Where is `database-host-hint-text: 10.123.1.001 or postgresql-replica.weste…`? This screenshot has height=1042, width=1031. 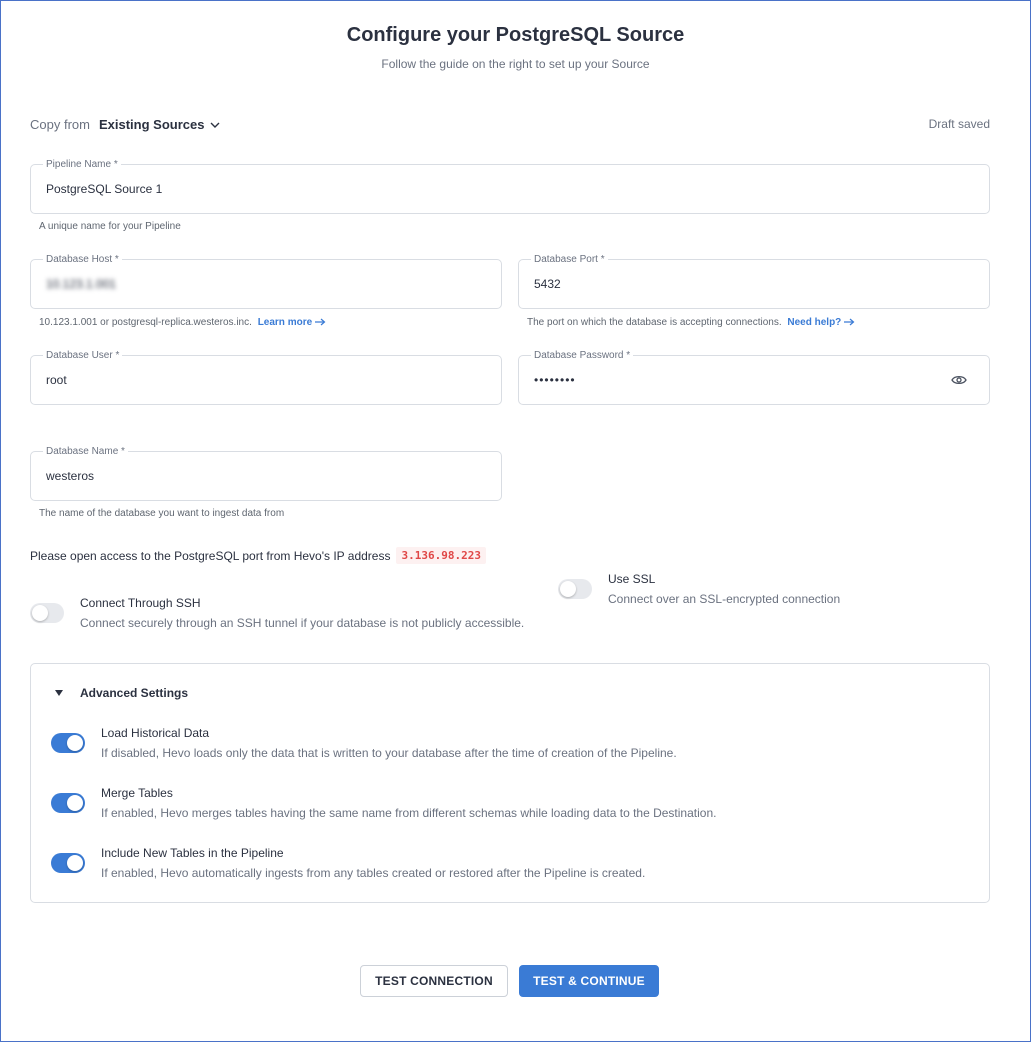
database-host-hint-text: 10.123.1.001 or postgresql-replica.weste… is located at coordinates (145, 322).